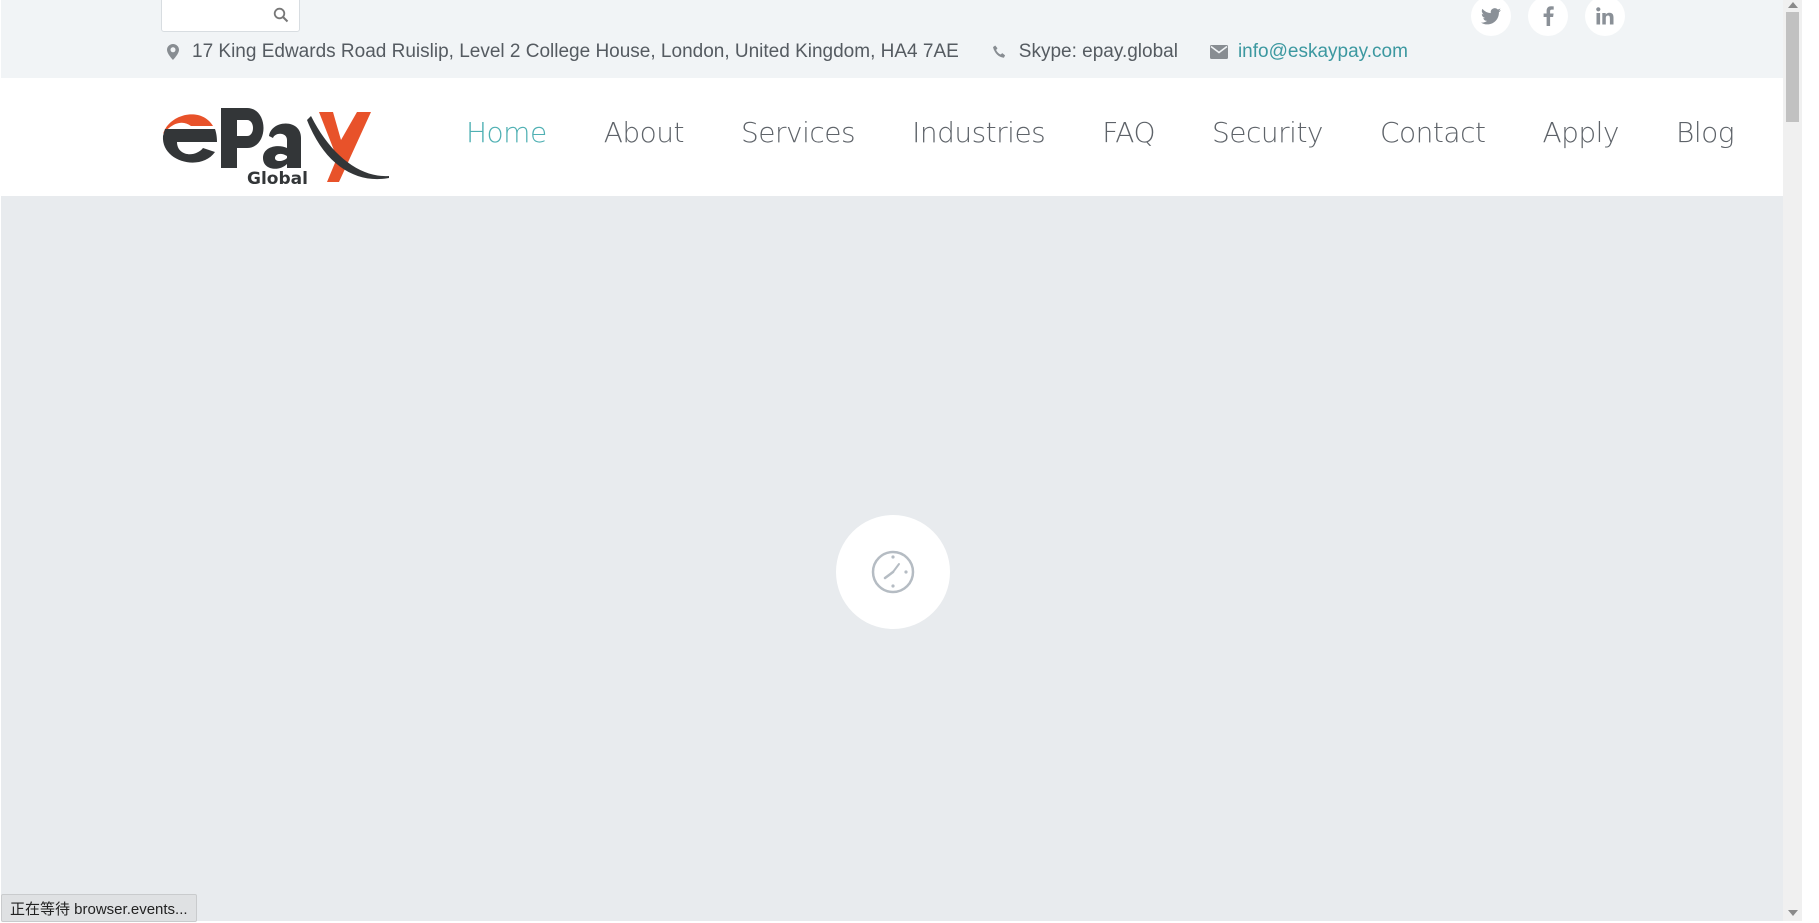 Image resolution: width=1819 pixels, height=923 pixels. Describe the element at coordinates (277, 177) in the screenshot. I see `svg-text: Global` at that location.